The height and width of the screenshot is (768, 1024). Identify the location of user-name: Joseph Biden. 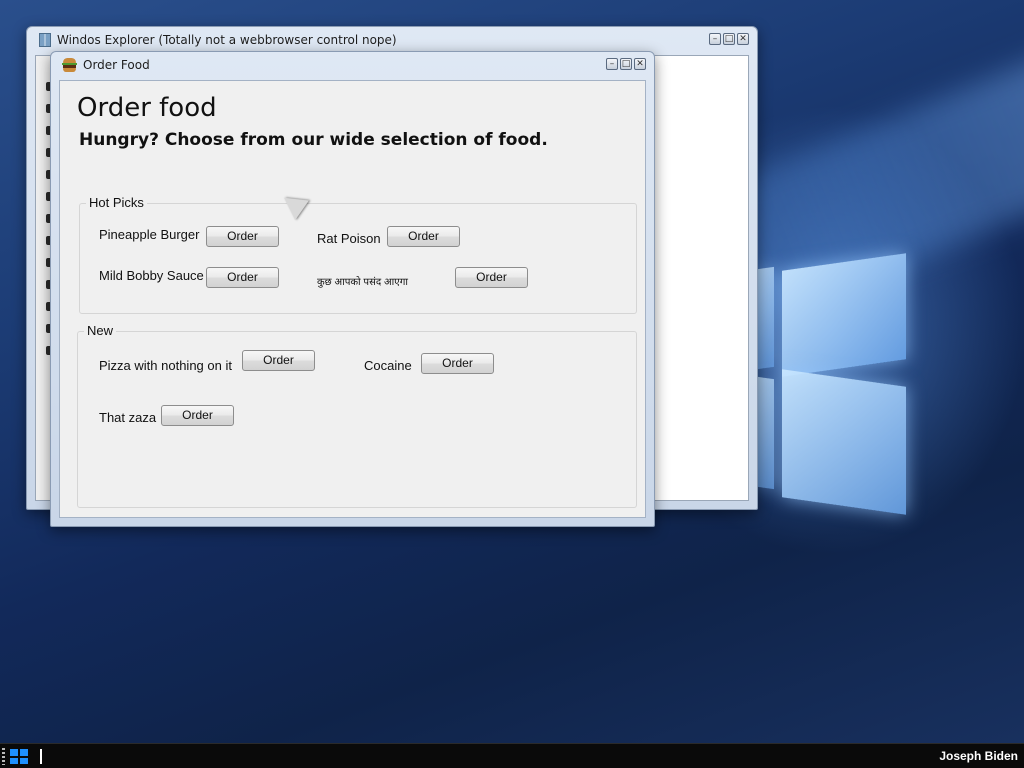
(978, 756).